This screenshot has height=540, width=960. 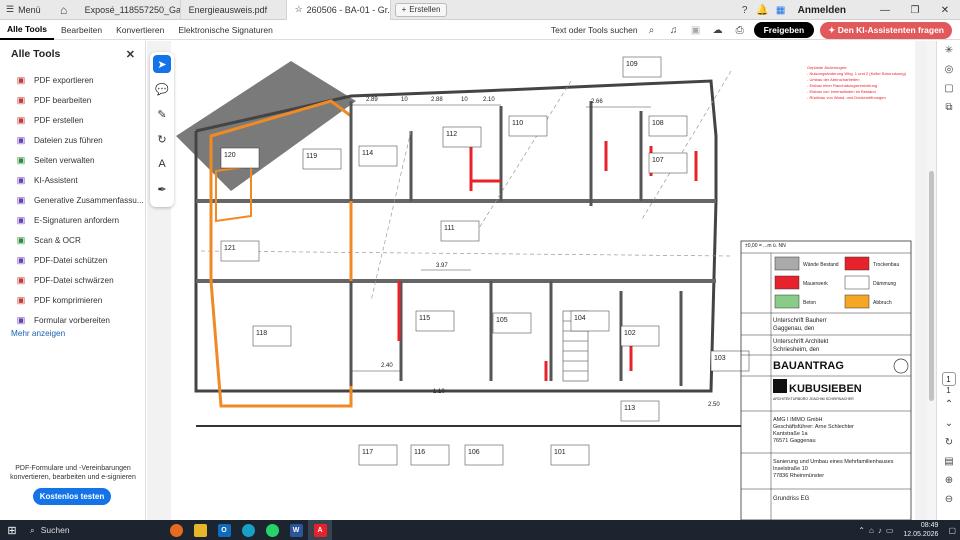 What do you see at coordinates (367, 153) in the screenshot?
I see `room-number: 114` at bounding box center [367, 153].